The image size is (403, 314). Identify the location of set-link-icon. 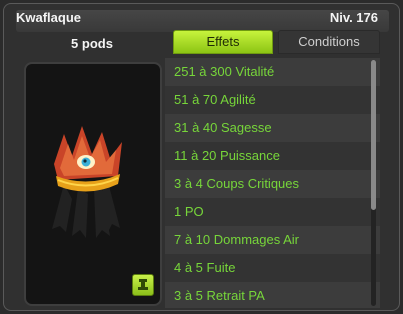
(143, 284).